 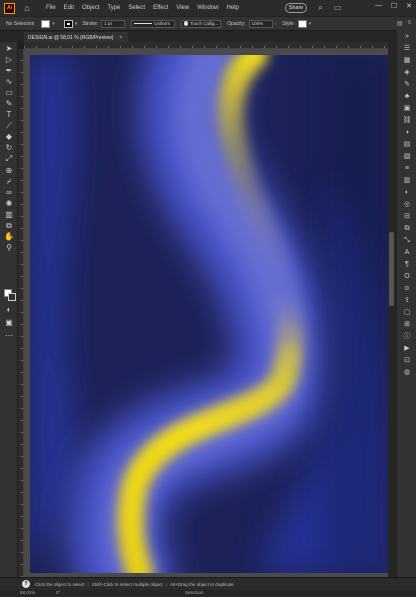 What do you see at coordinates (46, 23) in the screenshot?
I see `fill-swatch` at bounding box center [46, 23].